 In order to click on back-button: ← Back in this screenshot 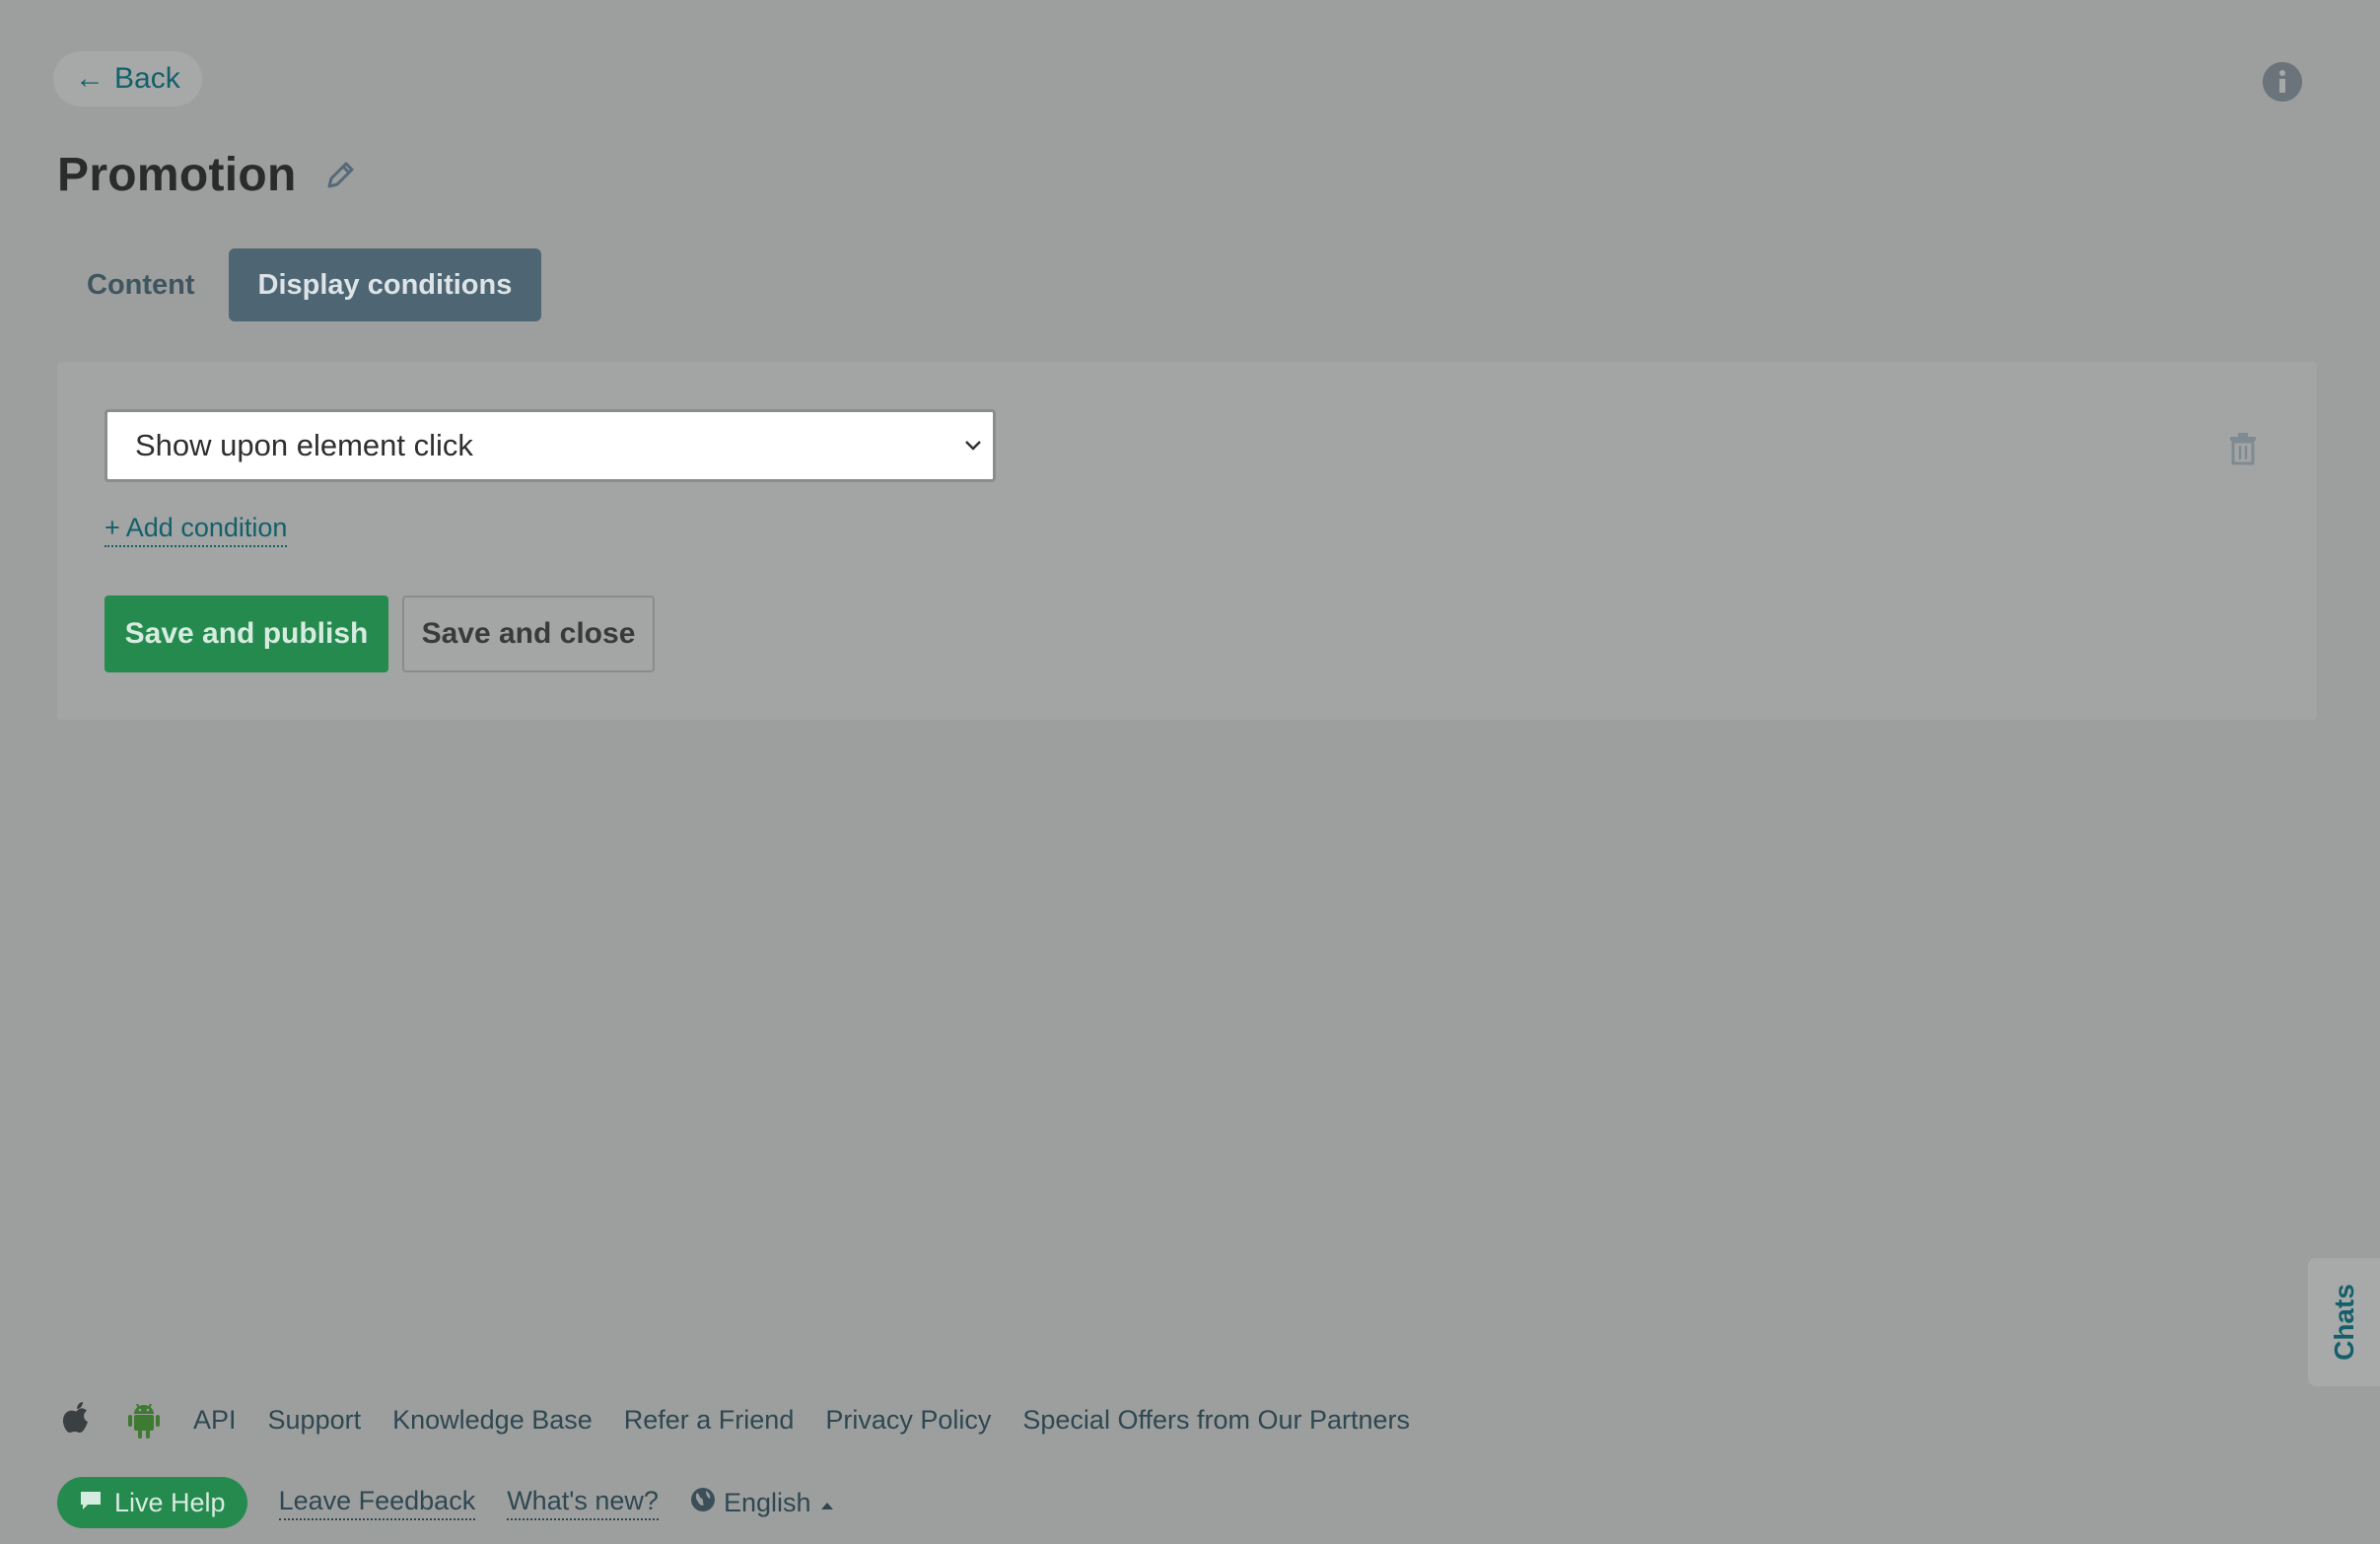, I will do `click(127, 78)`.